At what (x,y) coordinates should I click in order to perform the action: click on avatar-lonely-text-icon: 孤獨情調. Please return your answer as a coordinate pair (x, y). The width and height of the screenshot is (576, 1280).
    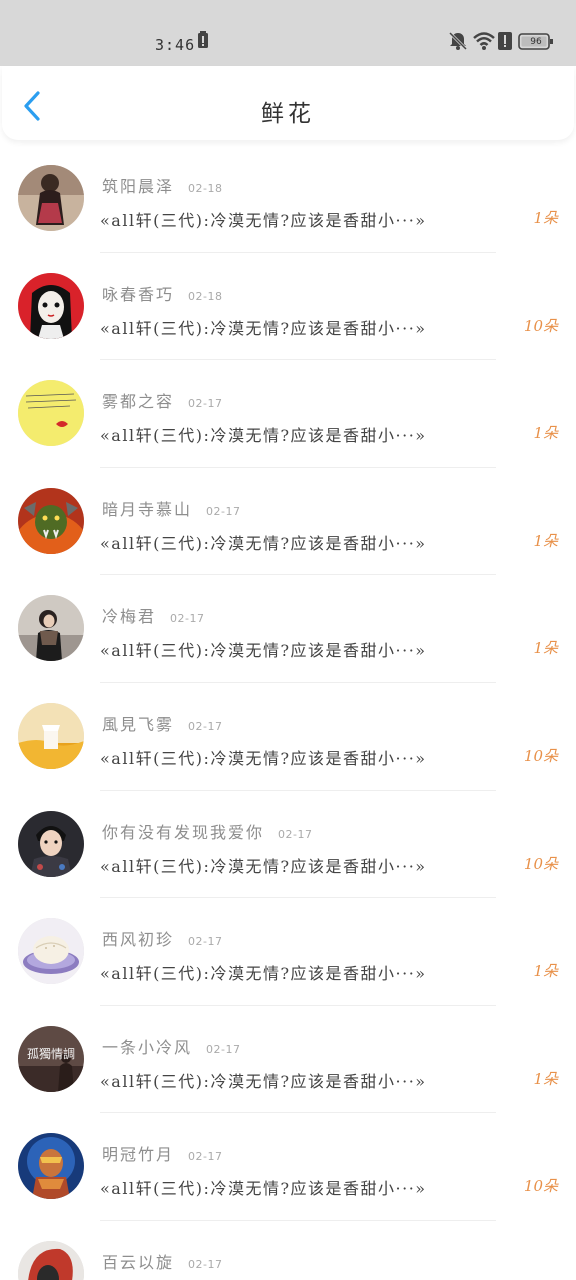
    Looking at the image, I should click on (51, 1058).